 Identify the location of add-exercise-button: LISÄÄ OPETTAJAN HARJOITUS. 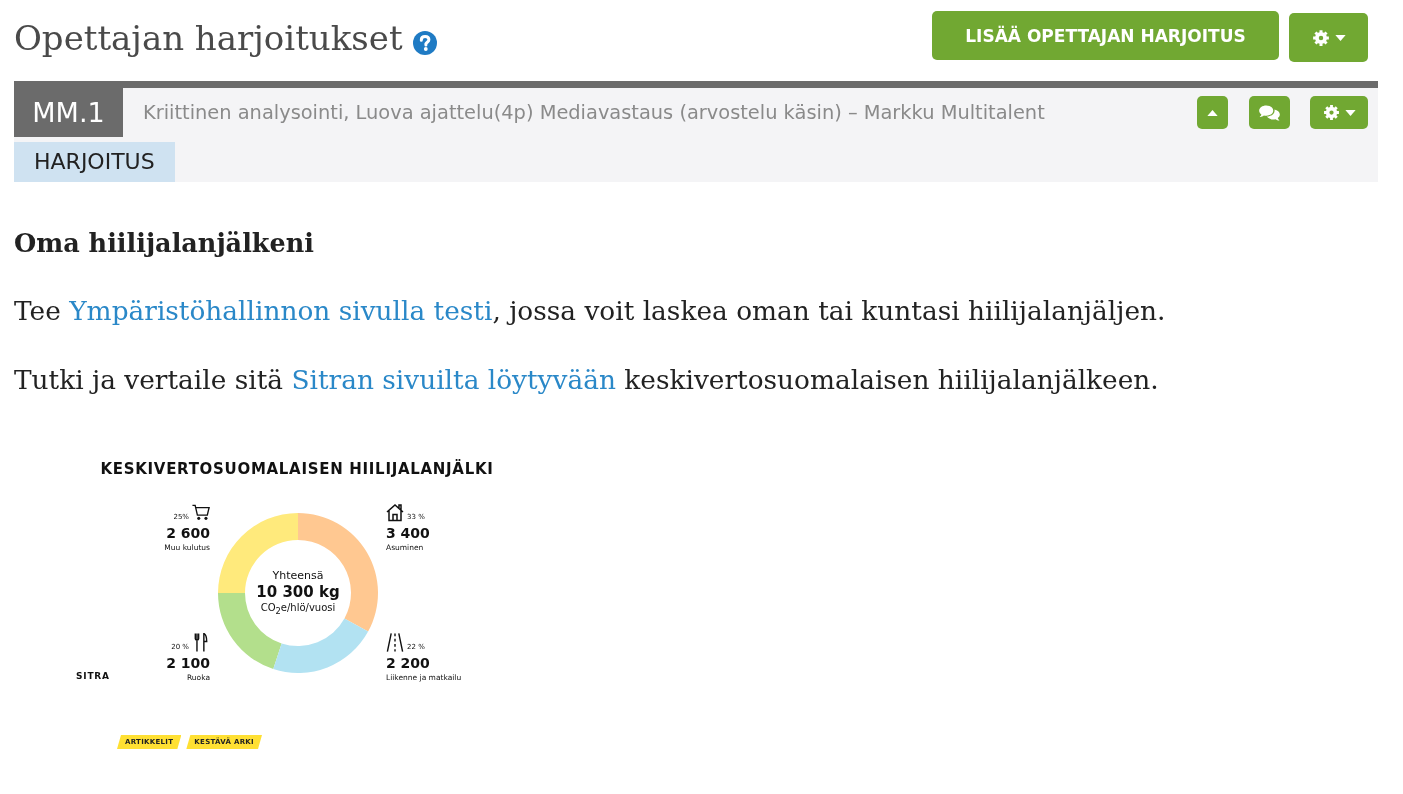
(1105, 35).